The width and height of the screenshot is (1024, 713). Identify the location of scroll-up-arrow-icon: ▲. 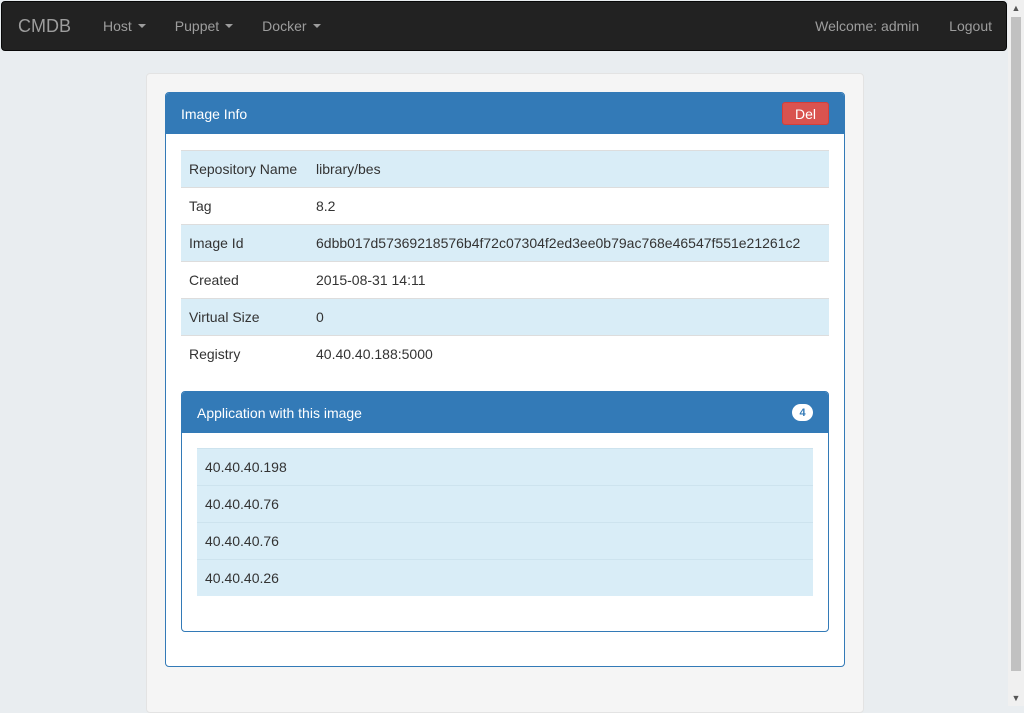
(1016, 8).